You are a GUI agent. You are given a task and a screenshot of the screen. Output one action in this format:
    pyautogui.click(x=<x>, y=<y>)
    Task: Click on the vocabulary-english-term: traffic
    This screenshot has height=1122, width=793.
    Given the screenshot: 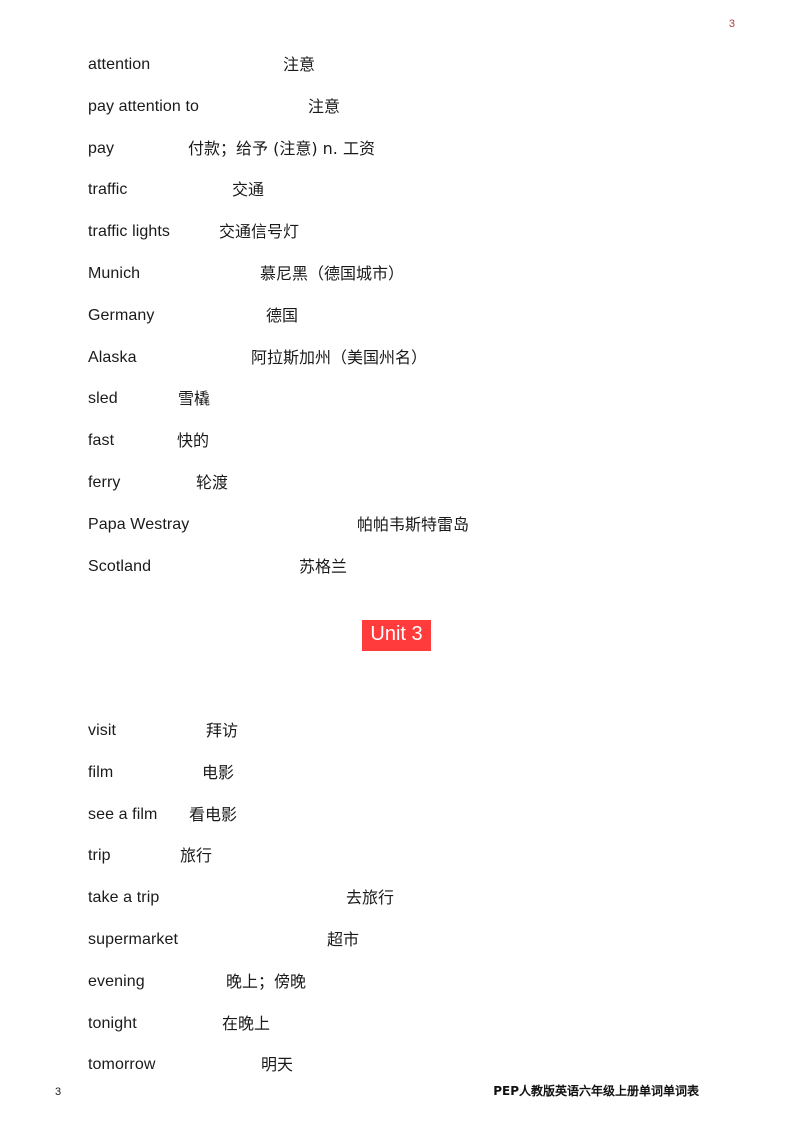 What is the action you would take?
    pyautogui.click(x=108, y=190)
    